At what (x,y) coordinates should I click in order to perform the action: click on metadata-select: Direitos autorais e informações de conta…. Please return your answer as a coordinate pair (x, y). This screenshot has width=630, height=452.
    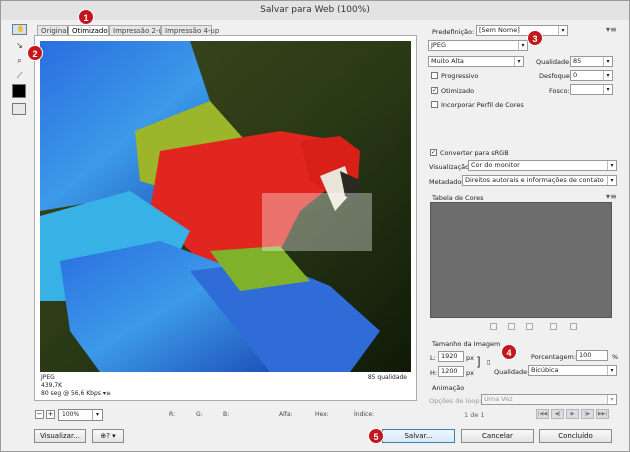
    Looking at the image, I should click on (539, 180).